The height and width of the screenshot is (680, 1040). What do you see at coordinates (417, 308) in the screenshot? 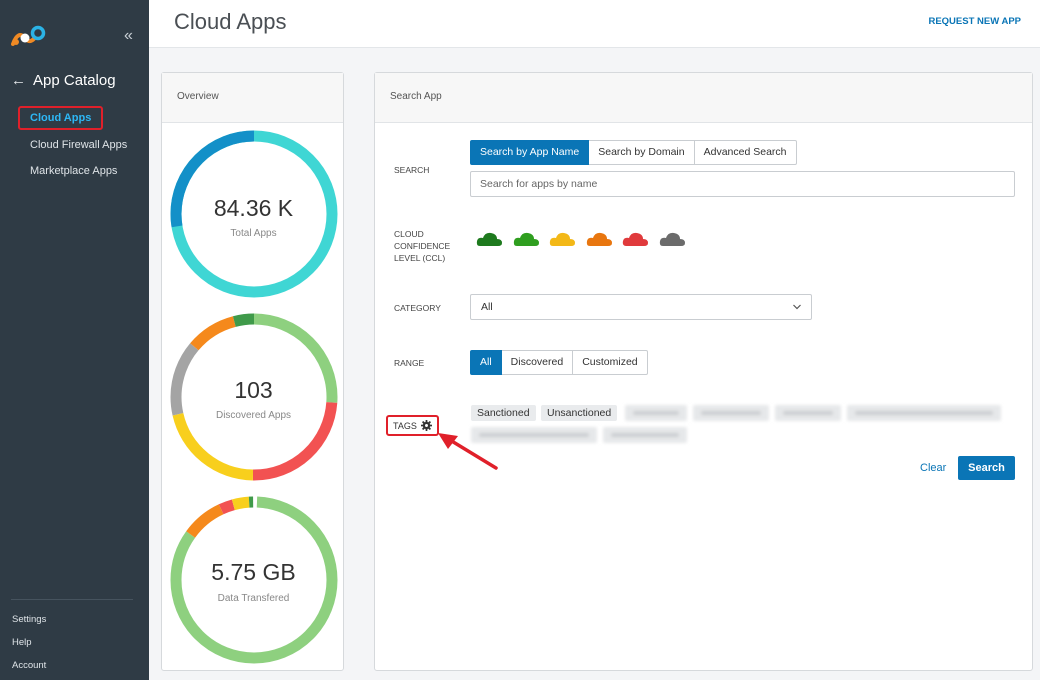
I see `category-label: CATEGORY` at bounding box center [417, 308].